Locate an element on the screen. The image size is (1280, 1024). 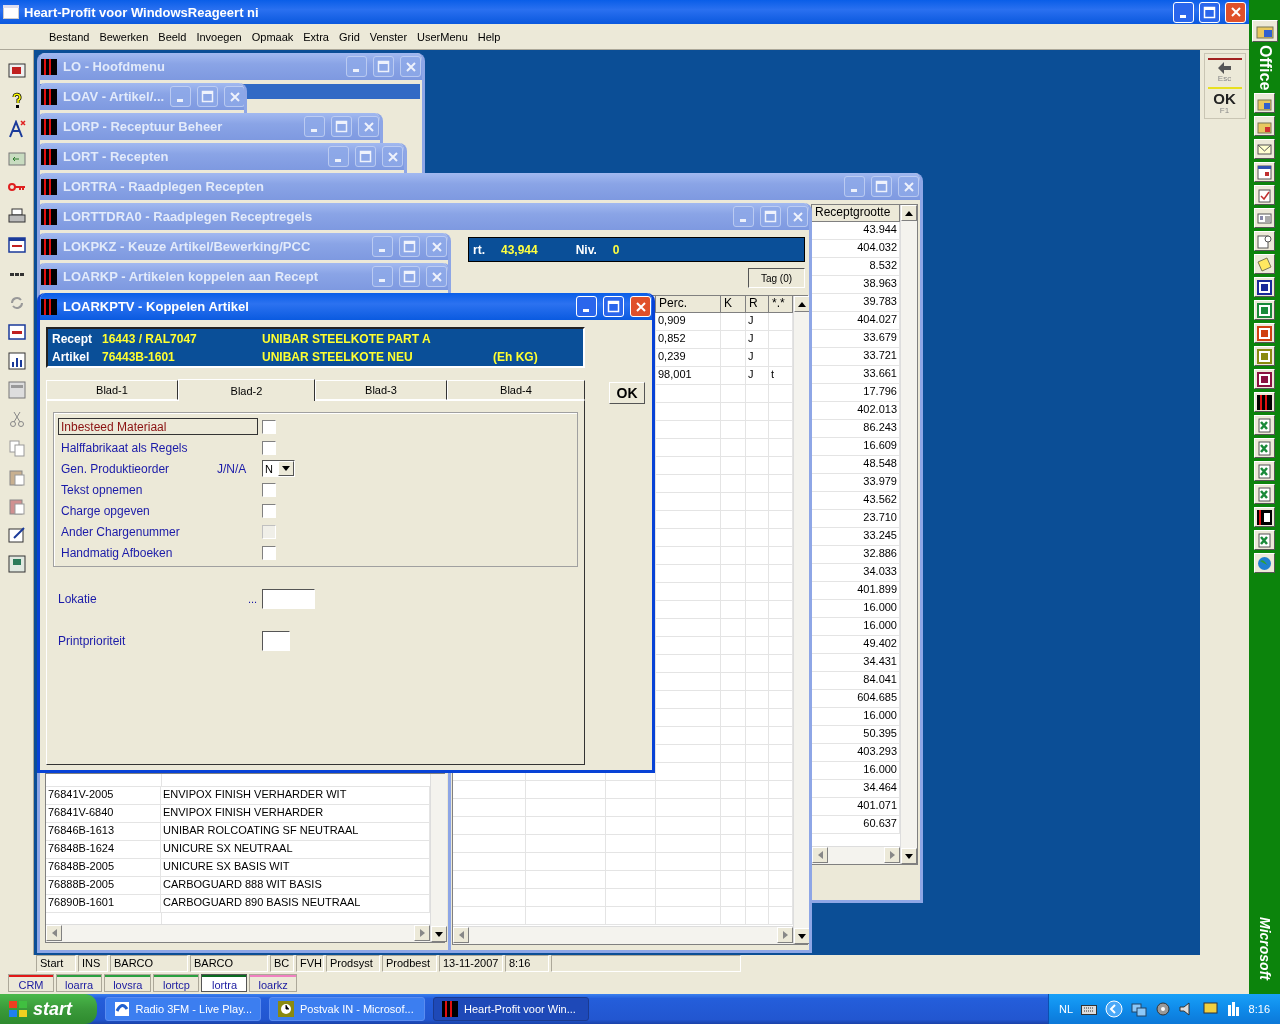
column-header: Perc. is located at coordinates (688, 304).